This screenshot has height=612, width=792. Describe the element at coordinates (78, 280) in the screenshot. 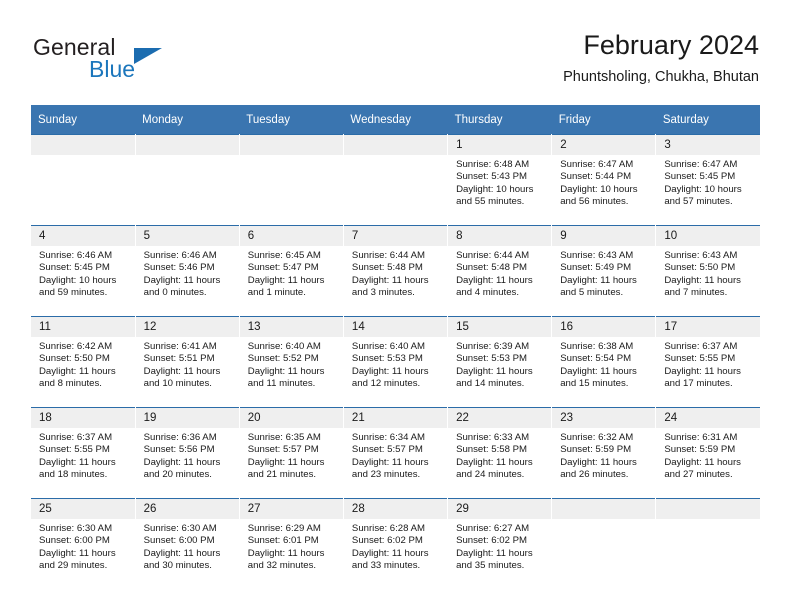

I see `daylight-text-line1: Daylight: 10 hours` at that location.